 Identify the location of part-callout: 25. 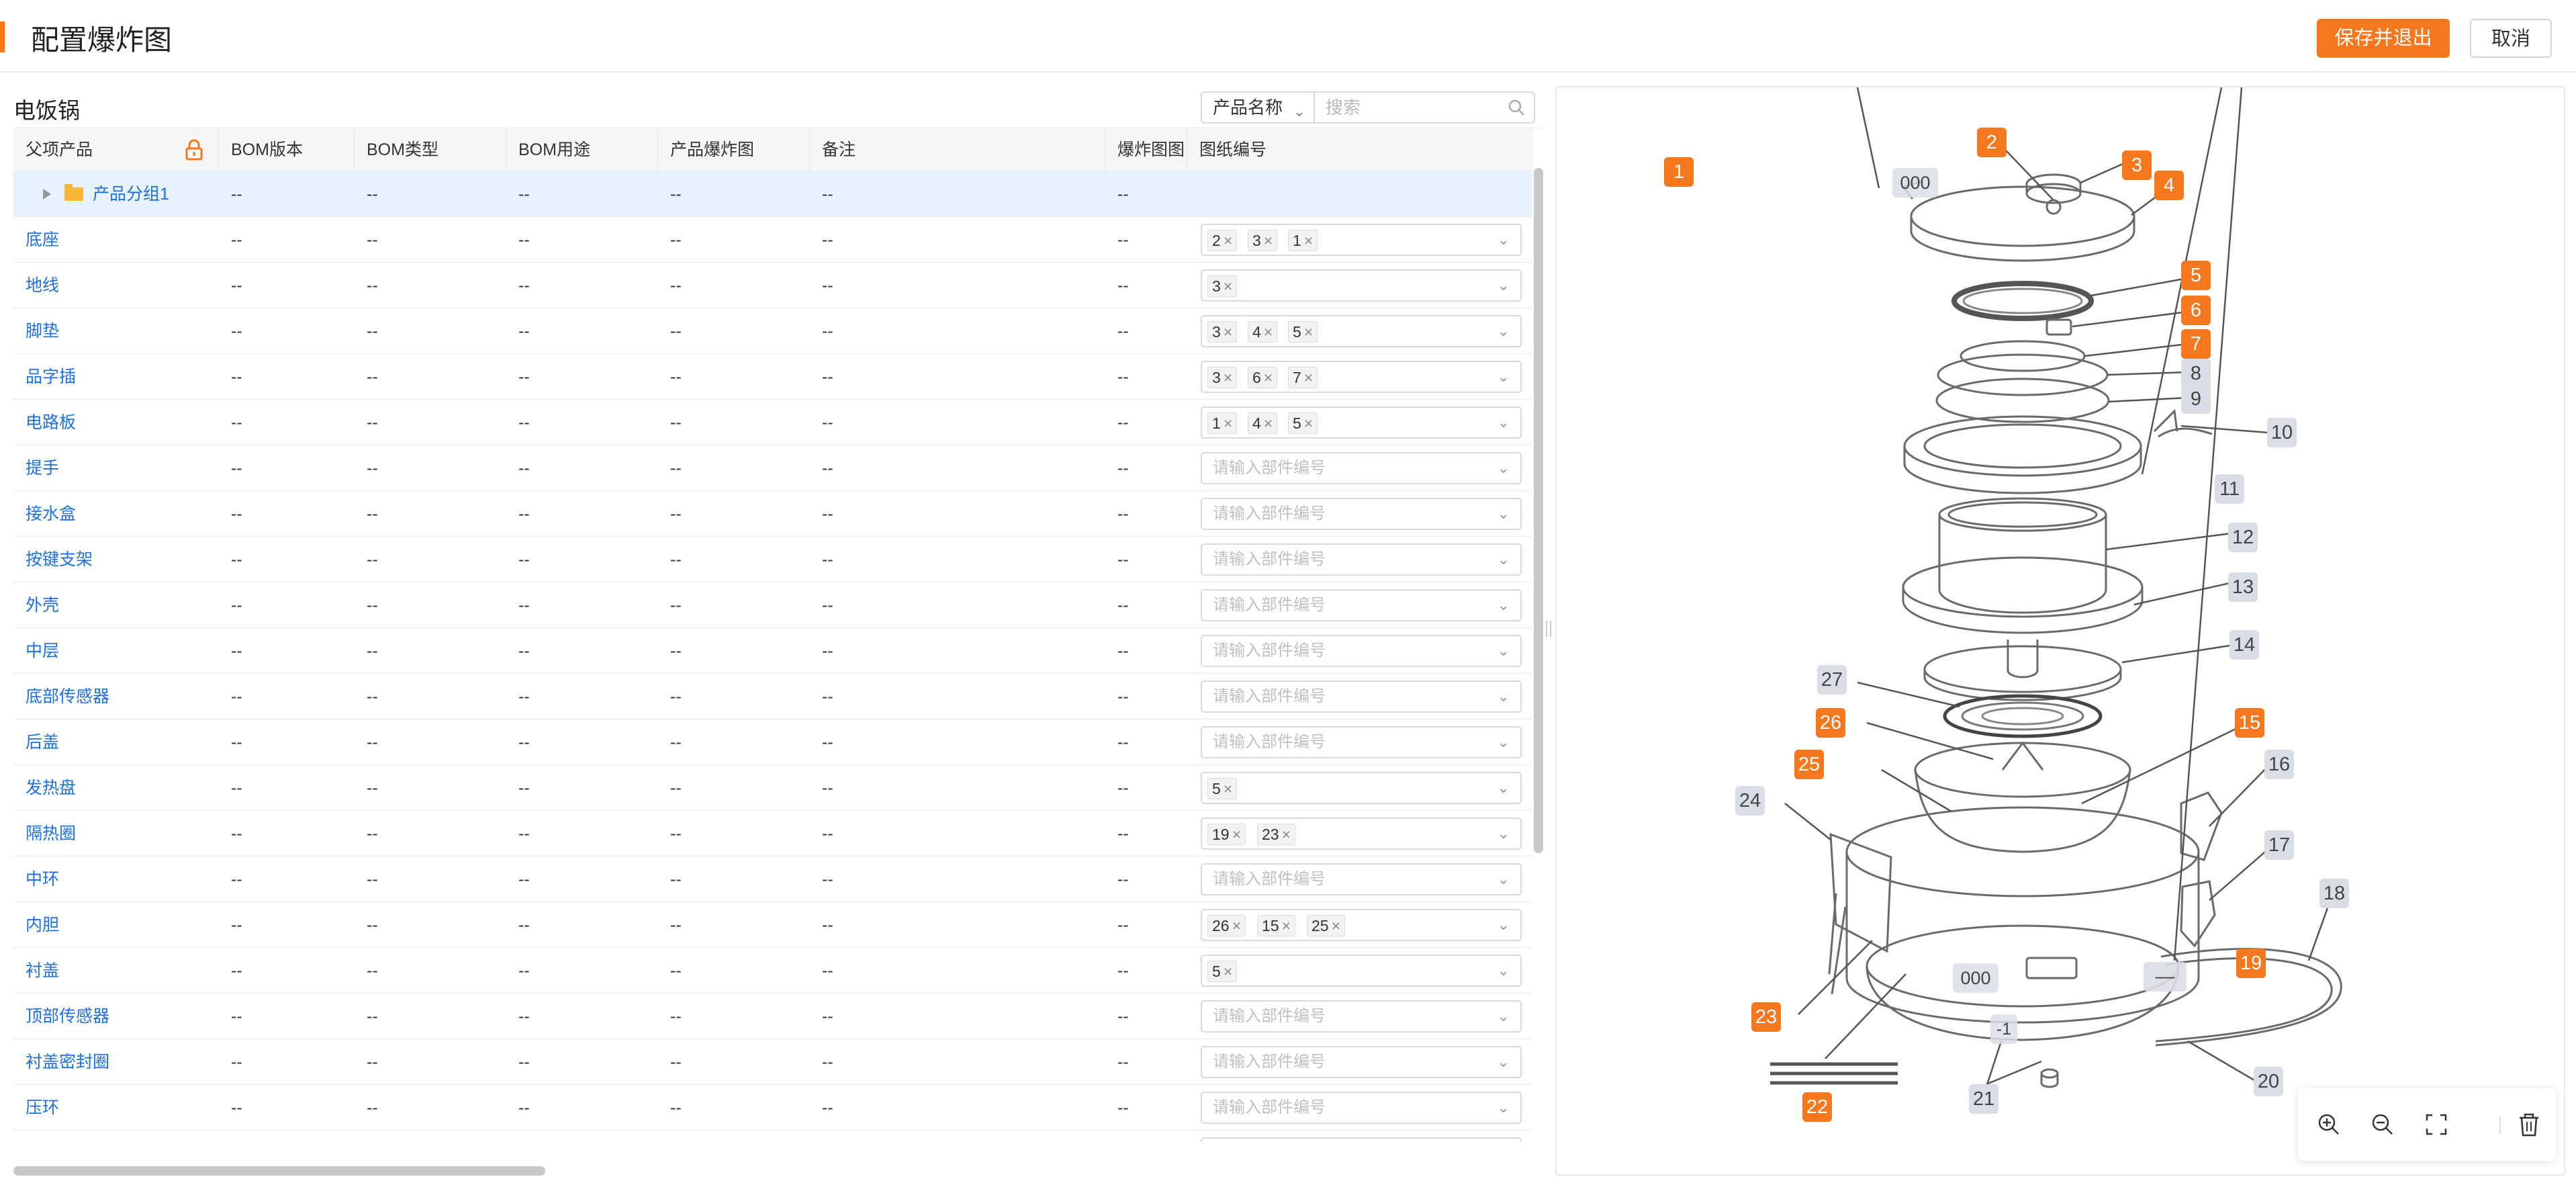
(1809, 764).